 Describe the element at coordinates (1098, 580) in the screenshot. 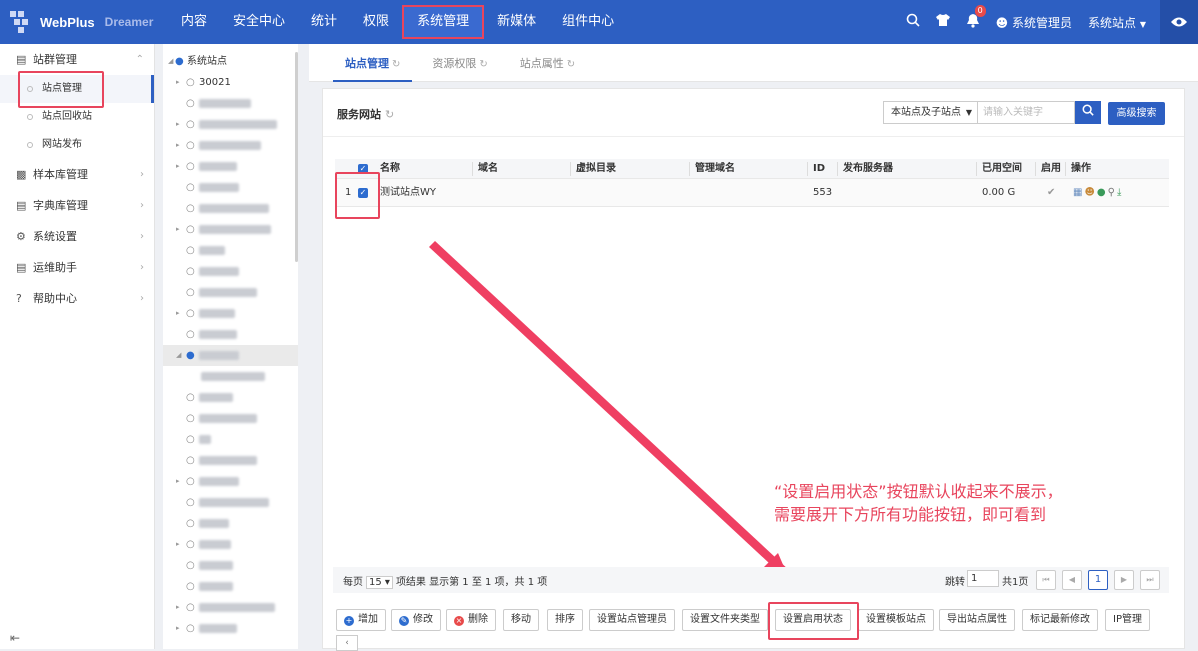

I see `current-page-button: 1` at that location.